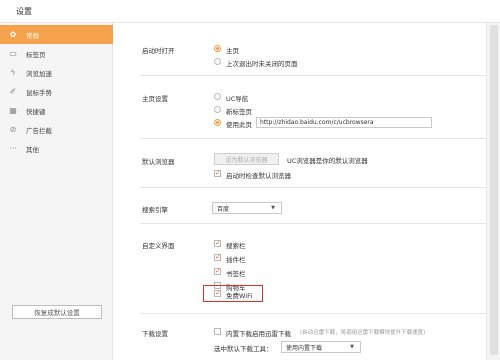  What do you see at coordinates (13, 34) in the screenshot?
I see `gear-icon: ✿` at bounding box center [13, 34].